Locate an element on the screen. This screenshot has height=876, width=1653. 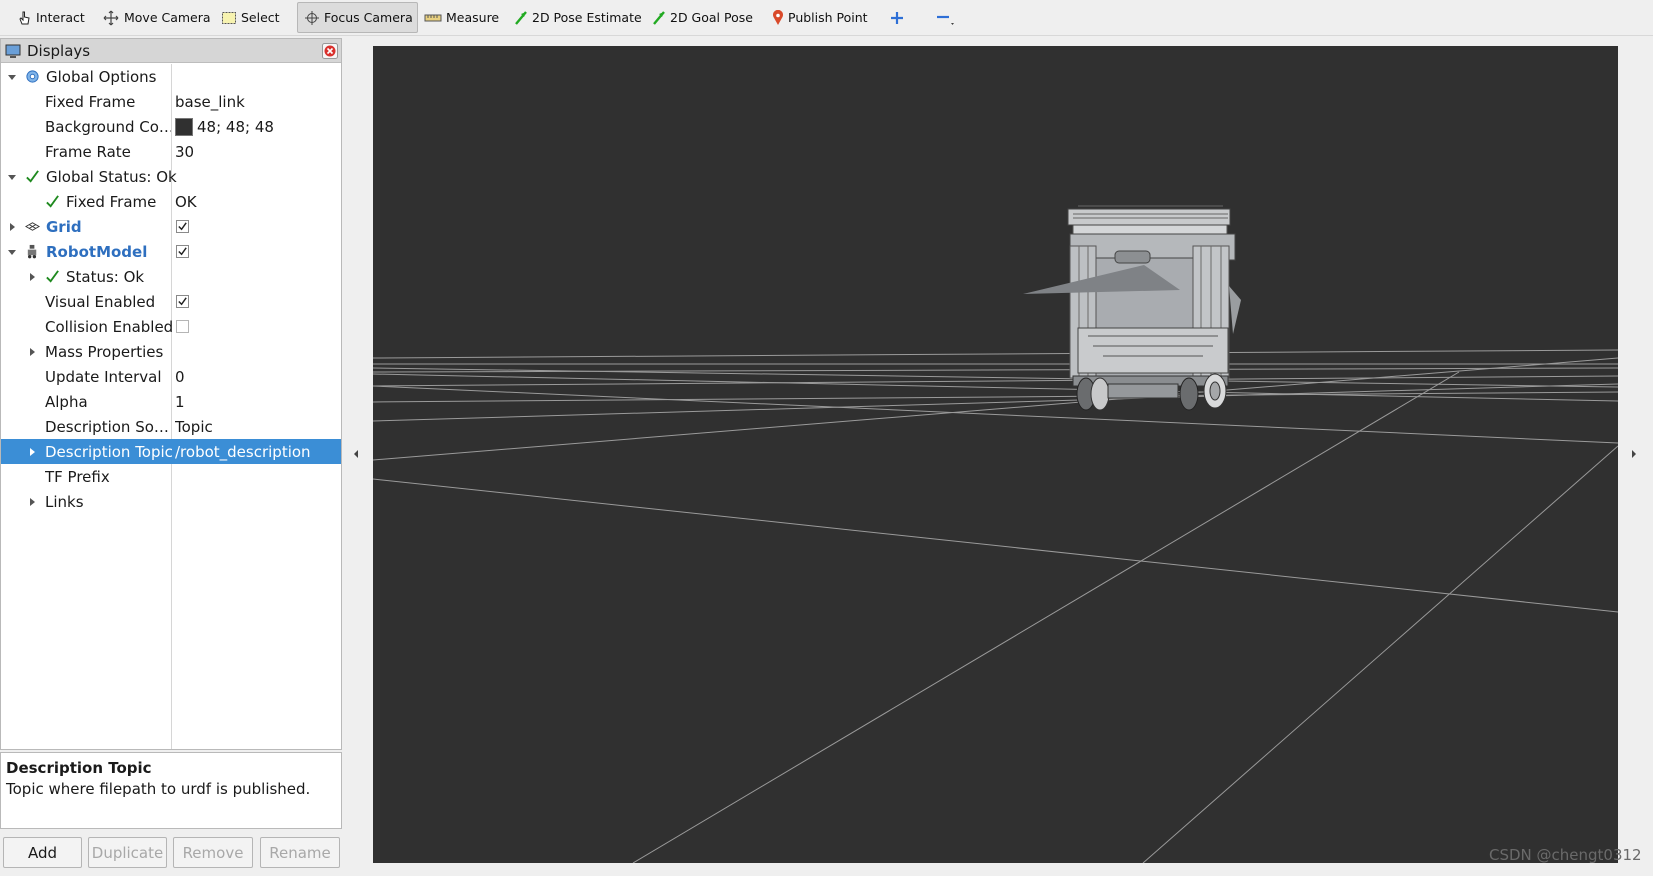
tree-label: Description Topic is located at coordinates (109, 451).